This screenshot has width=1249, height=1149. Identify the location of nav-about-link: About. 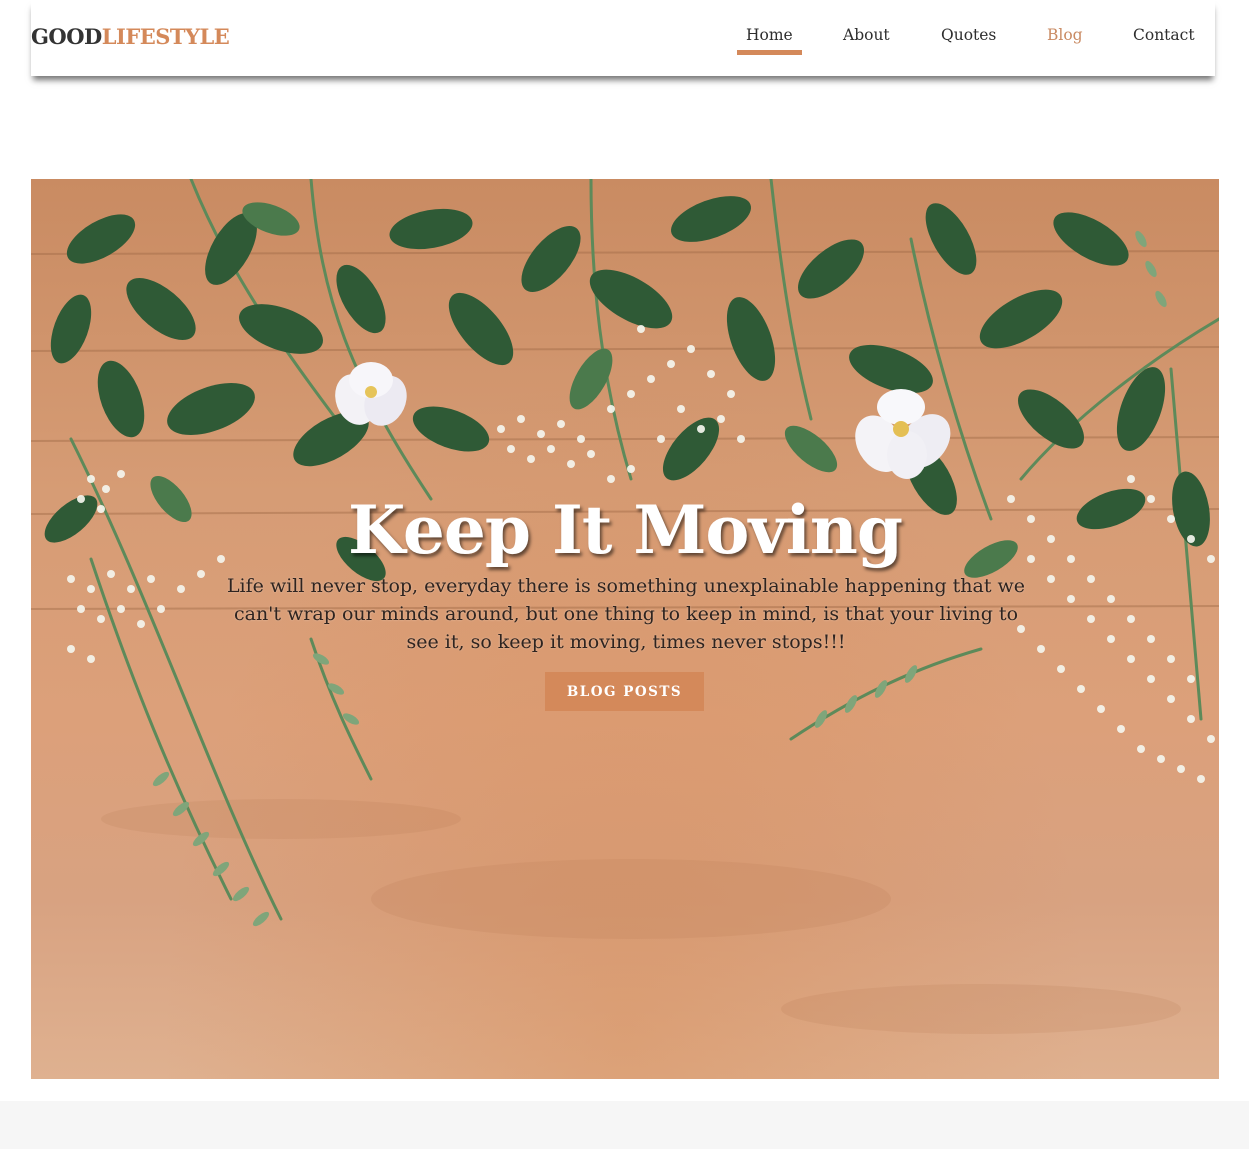
(866, 37).